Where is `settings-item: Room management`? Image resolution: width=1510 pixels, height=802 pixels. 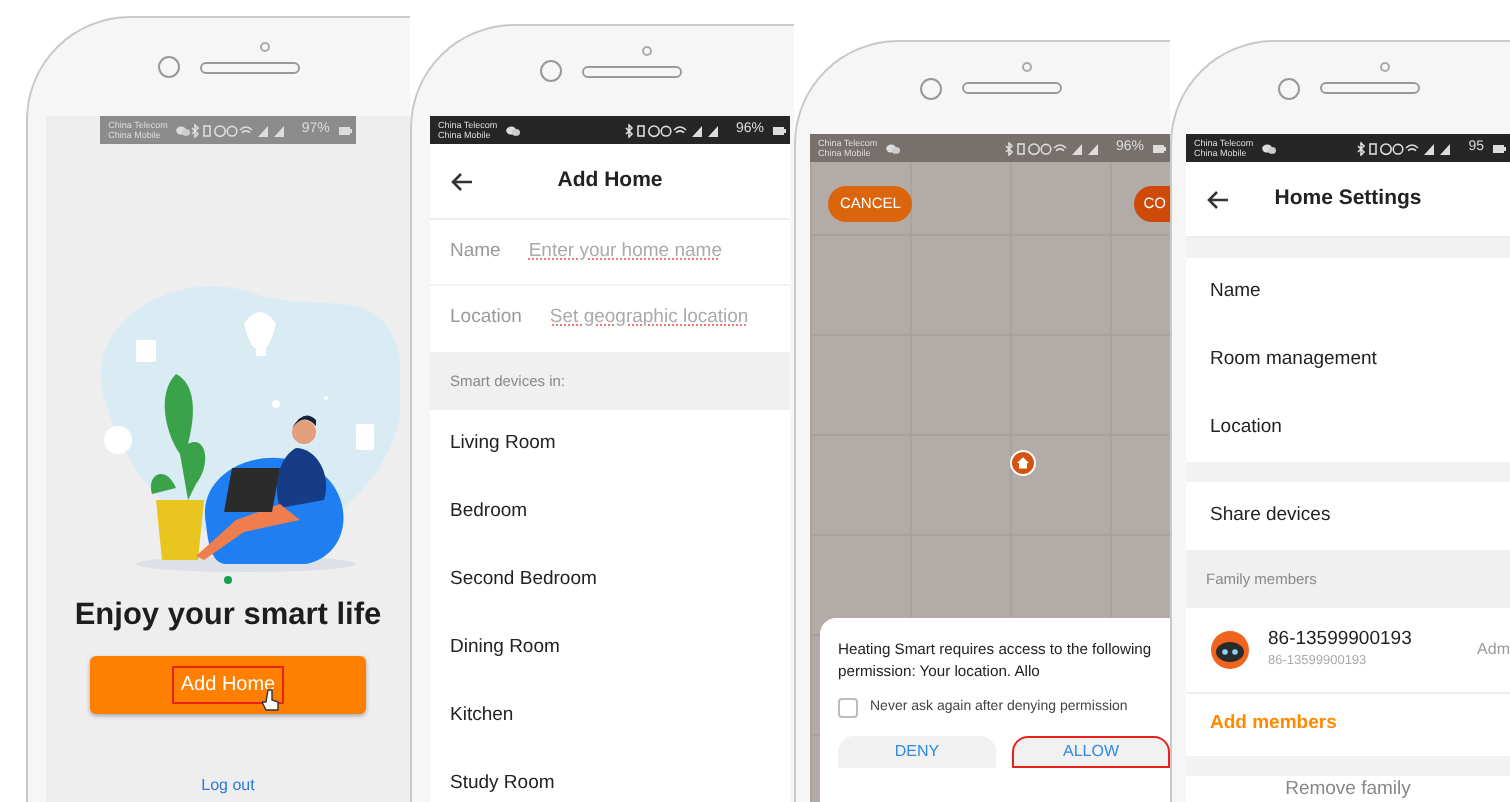 settings-item: Room management is located at coordinates (1348, 360).